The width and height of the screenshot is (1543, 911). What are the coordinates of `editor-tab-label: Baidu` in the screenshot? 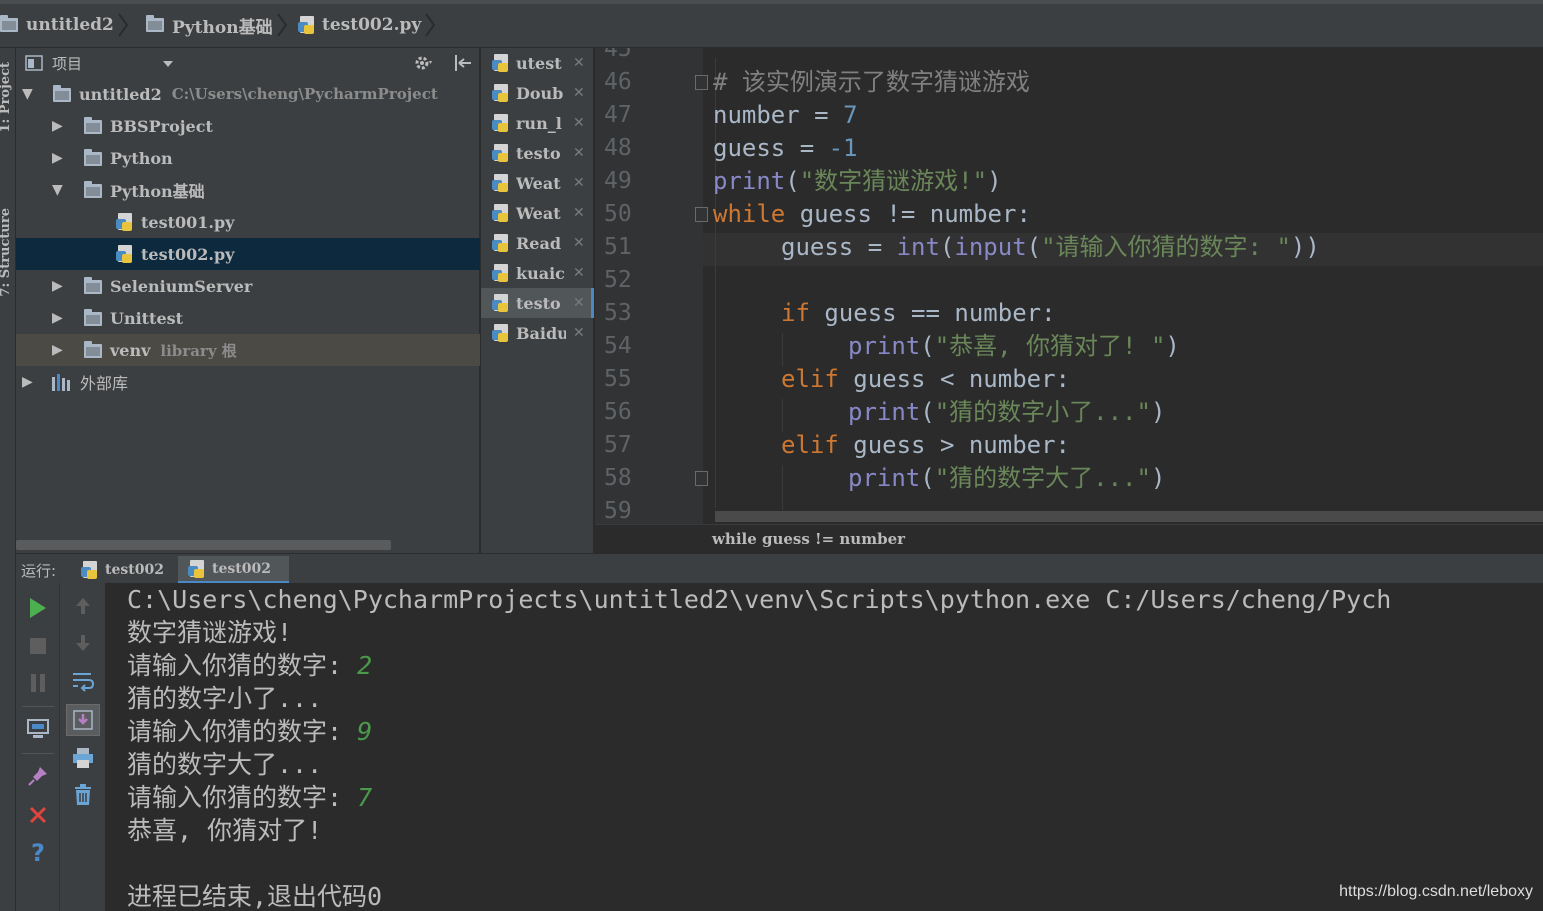 It's located at (541, 333).